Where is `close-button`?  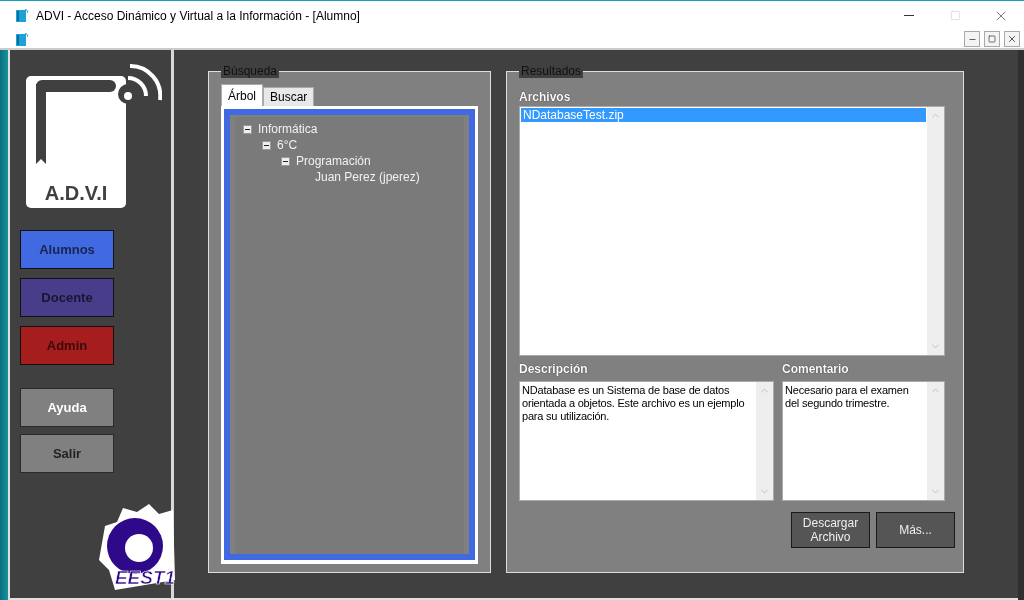 close-button is located at coordinates (1012, 39).